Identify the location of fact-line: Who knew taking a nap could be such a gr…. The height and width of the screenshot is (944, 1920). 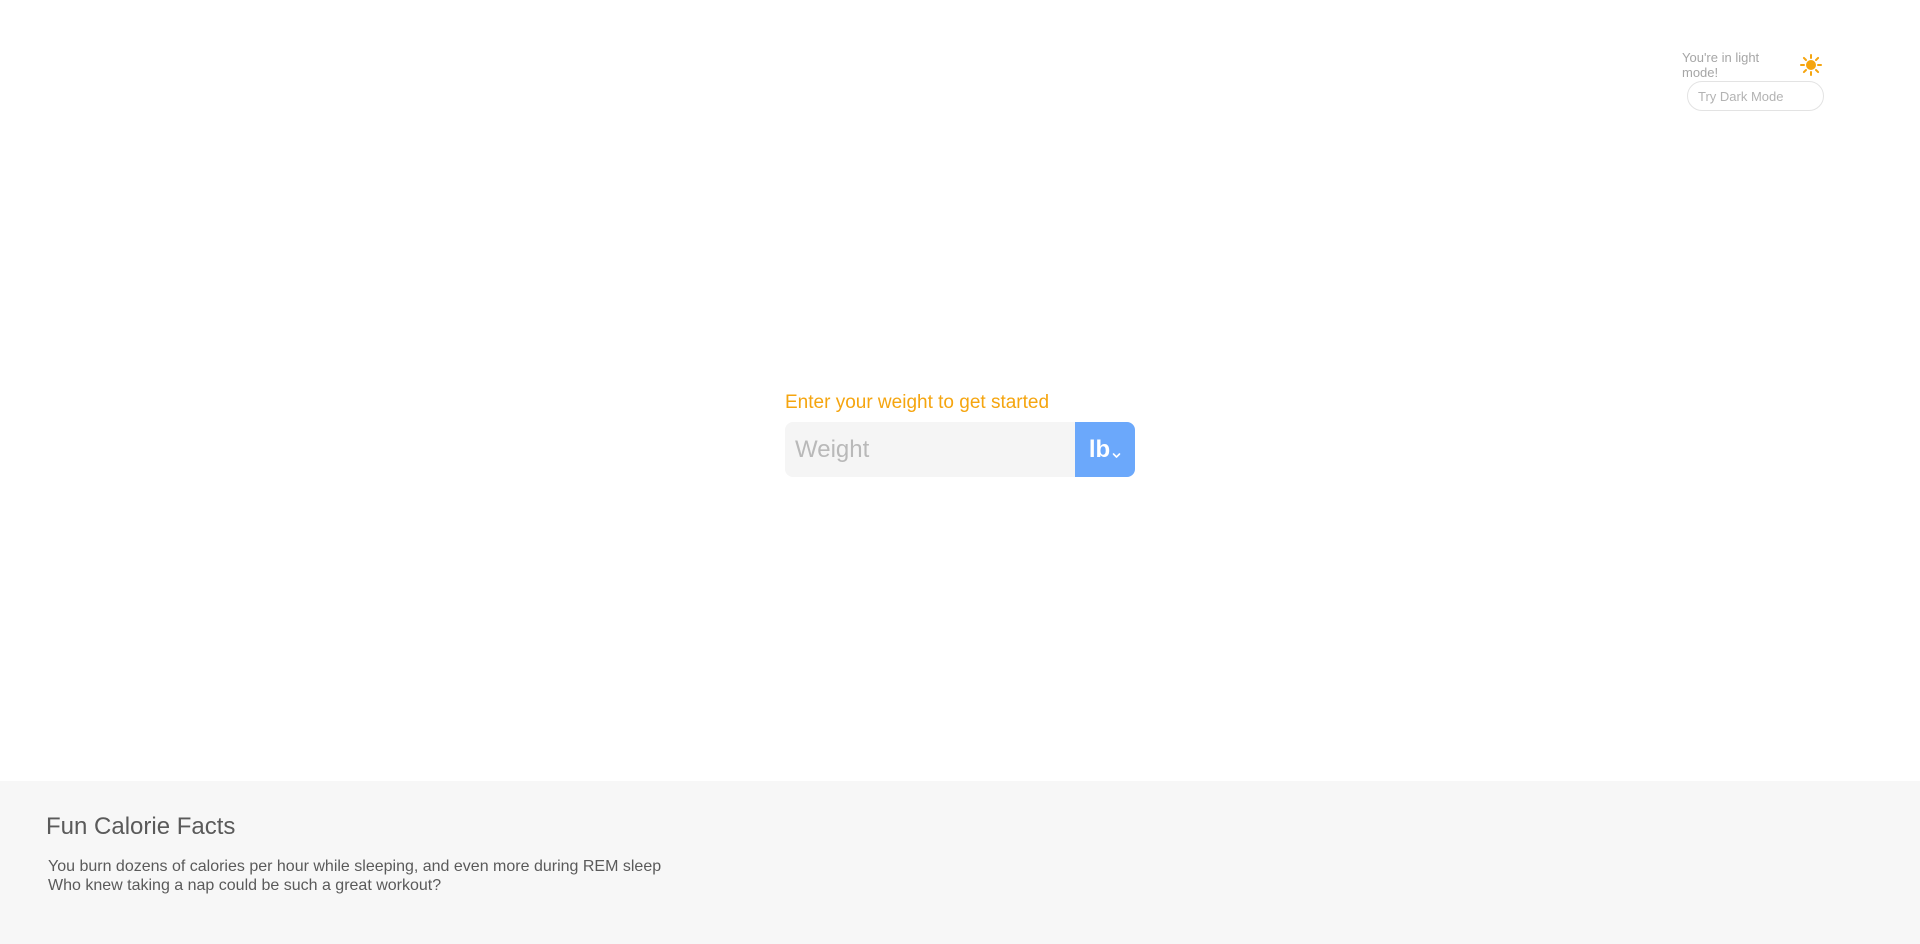
(245, 885).